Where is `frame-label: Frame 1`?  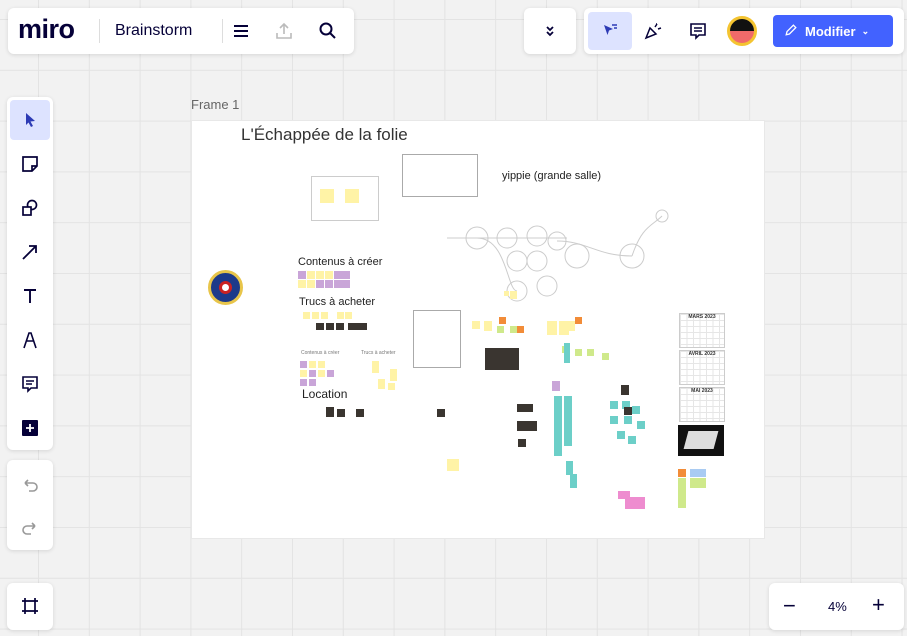 frame-label: Frame 1 is located at coordinates (215, 104).